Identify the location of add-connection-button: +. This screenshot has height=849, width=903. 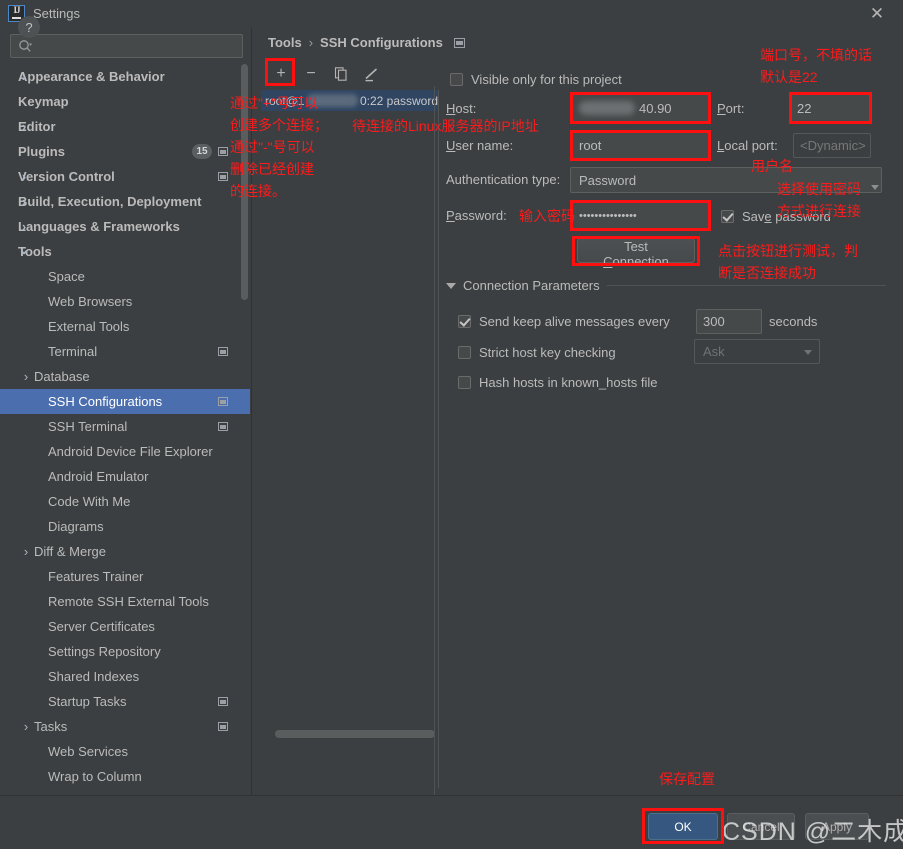
(281, 74).